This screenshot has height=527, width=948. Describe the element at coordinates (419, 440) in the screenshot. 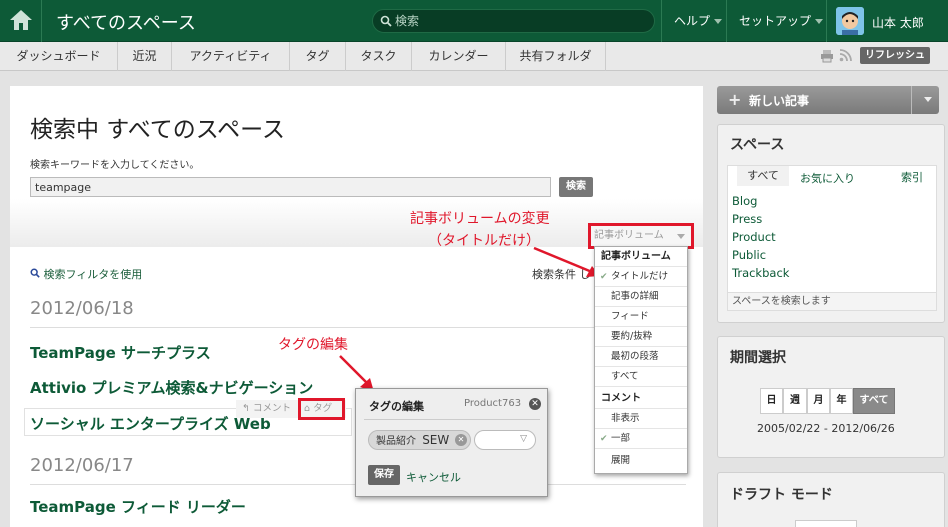

I see `tag-chip: 製品紹介 SEW ✕` at that location.